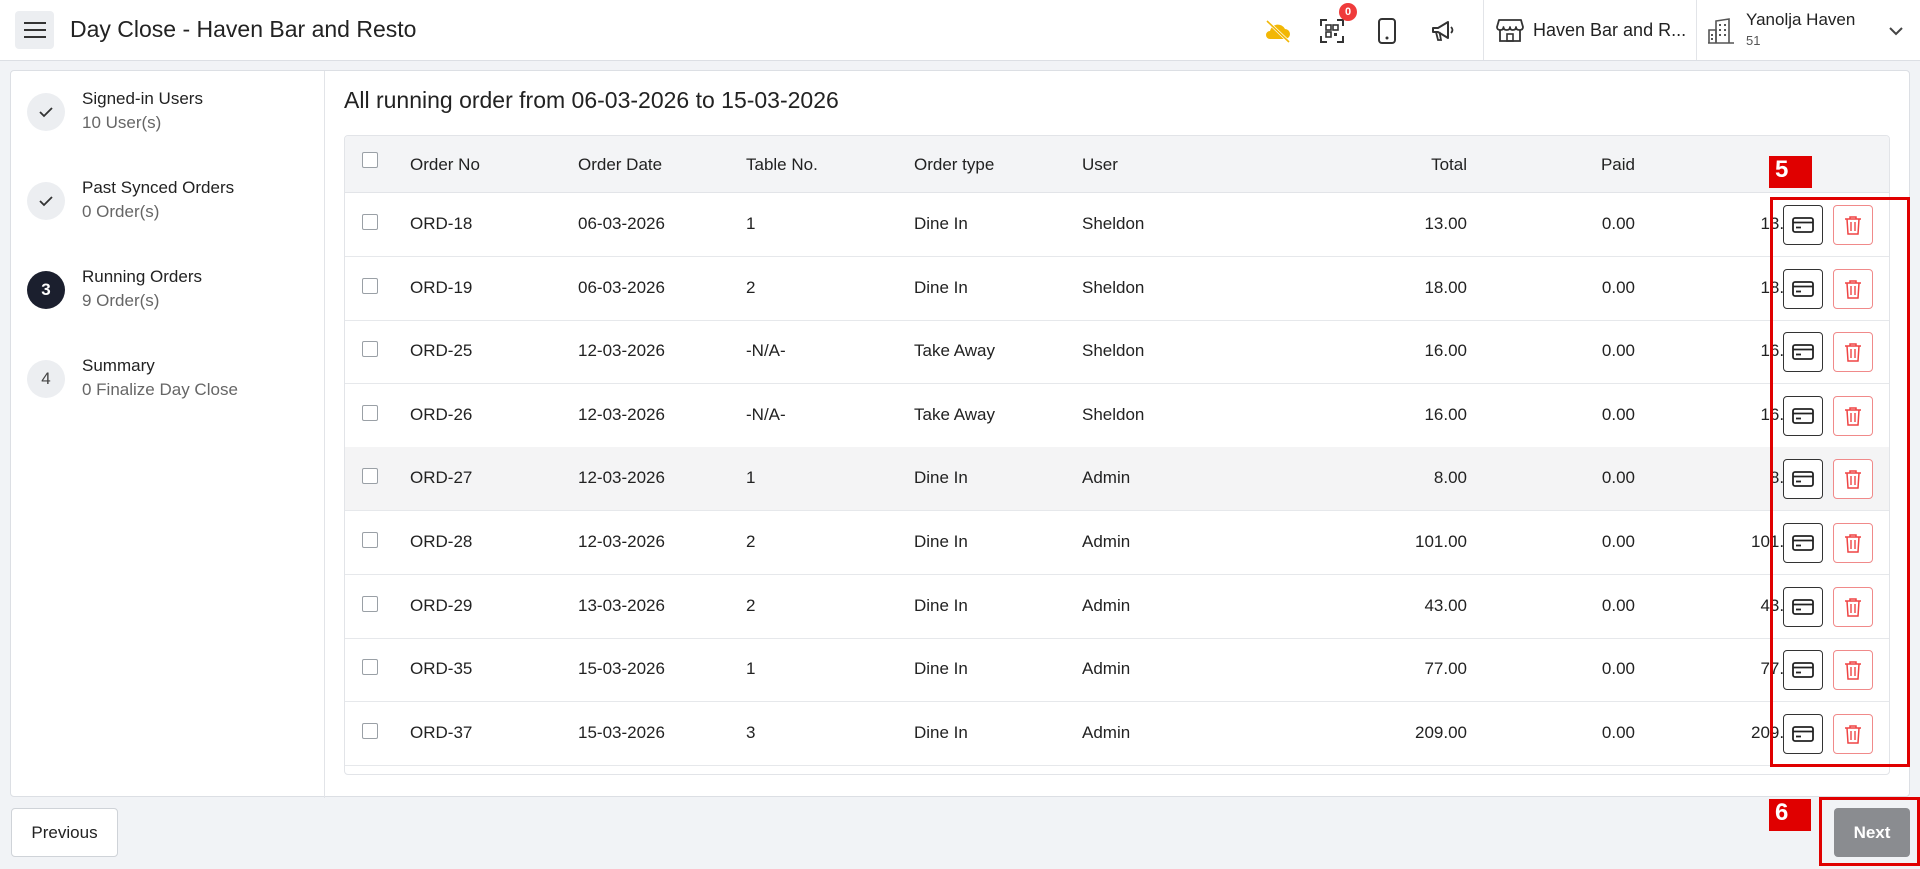 This screenshot has height=869, width=1920. What do you see at coordinates (441, 605) in the screenshot?
I see `cell-order-no: ORD-29` at bounding box center [441, 605].